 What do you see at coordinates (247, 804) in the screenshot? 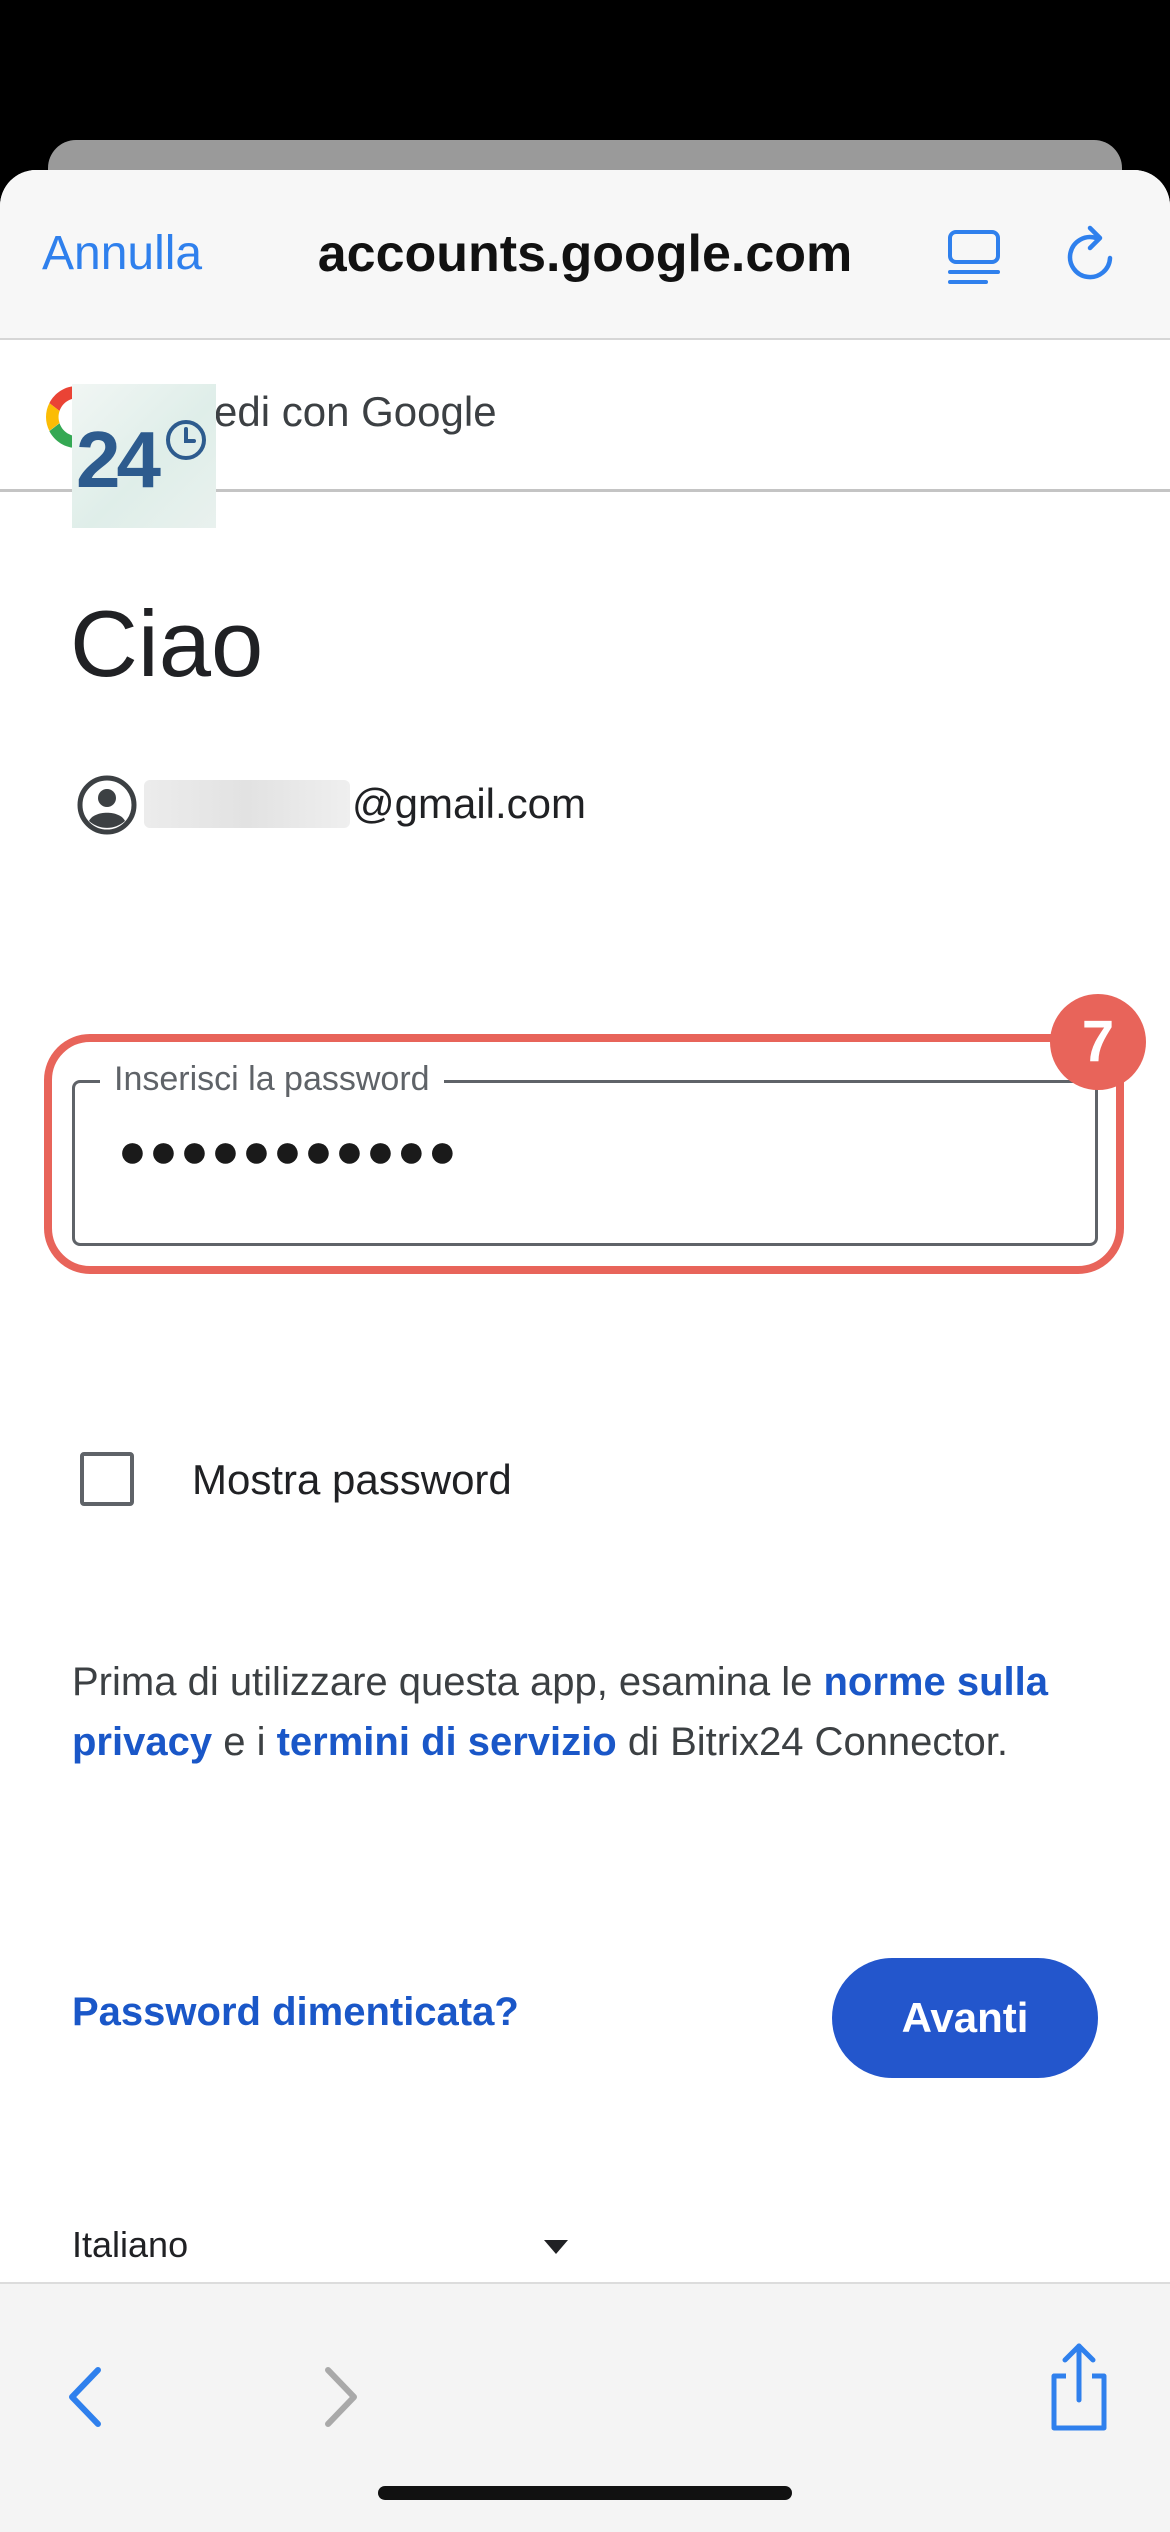
I see `email-redacted` at bounding box center [247, 804].